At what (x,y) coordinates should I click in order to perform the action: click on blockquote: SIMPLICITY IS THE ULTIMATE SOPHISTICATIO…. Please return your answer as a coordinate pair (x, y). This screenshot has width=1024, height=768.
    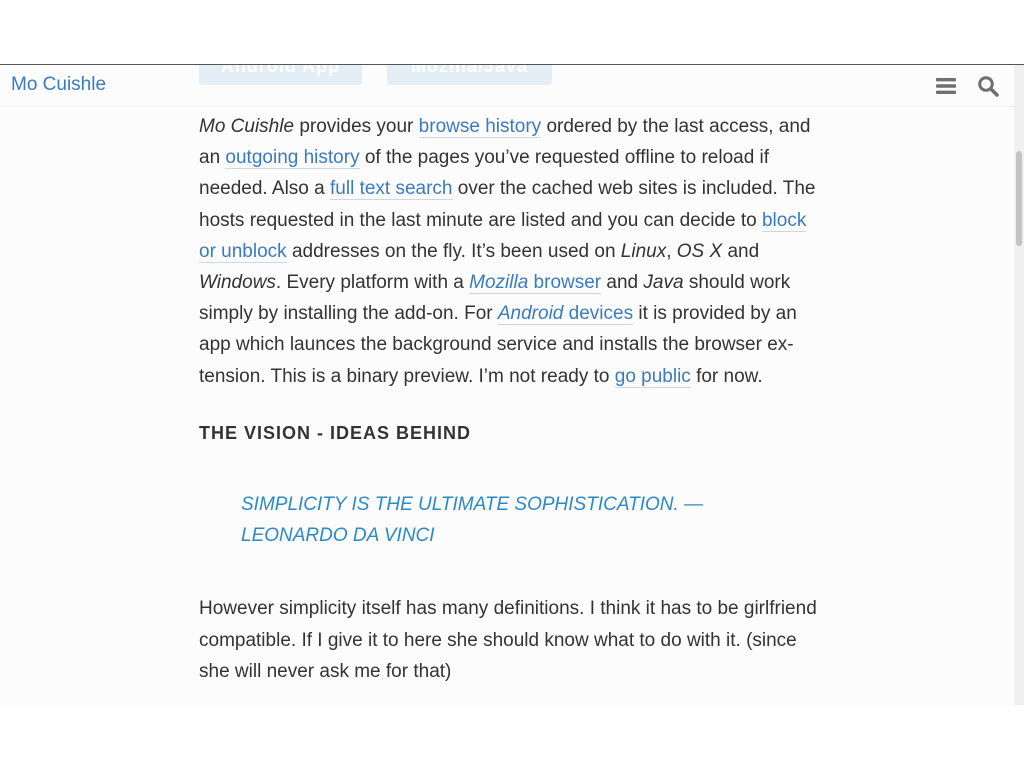
    Looking at the image, I should click on (472, 520).